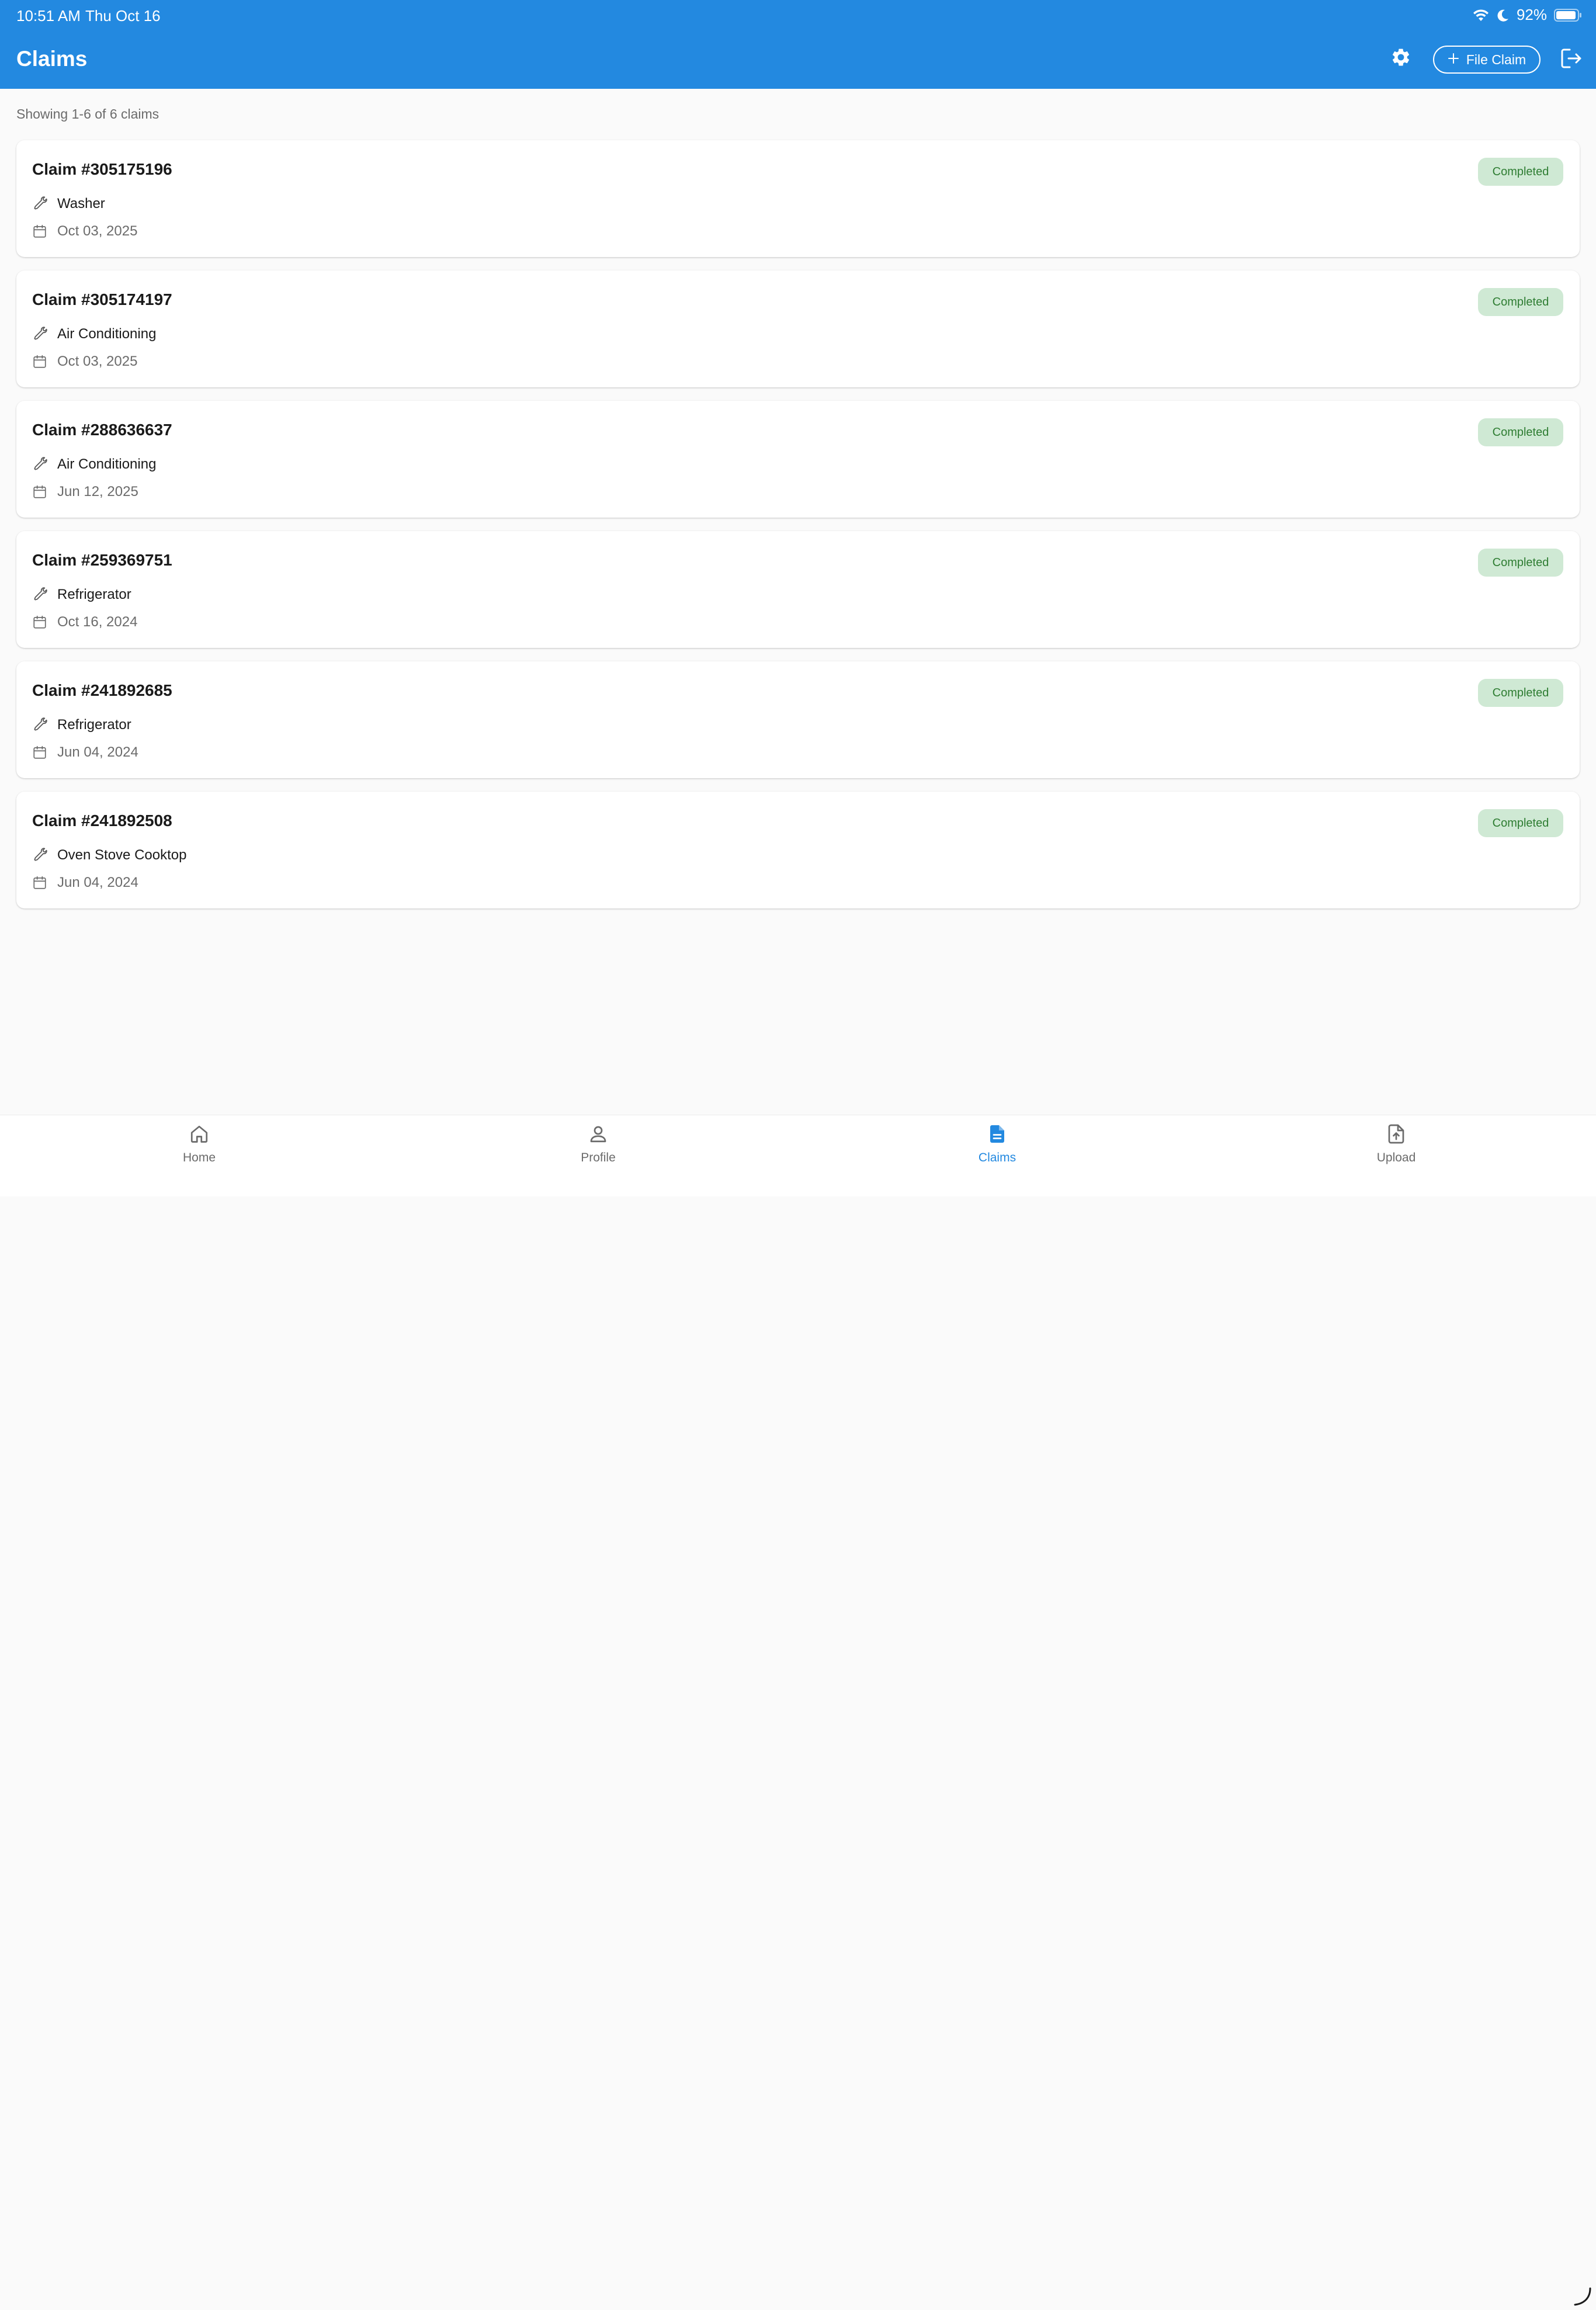  I want to click on battery-icon, so click(1568, 15).